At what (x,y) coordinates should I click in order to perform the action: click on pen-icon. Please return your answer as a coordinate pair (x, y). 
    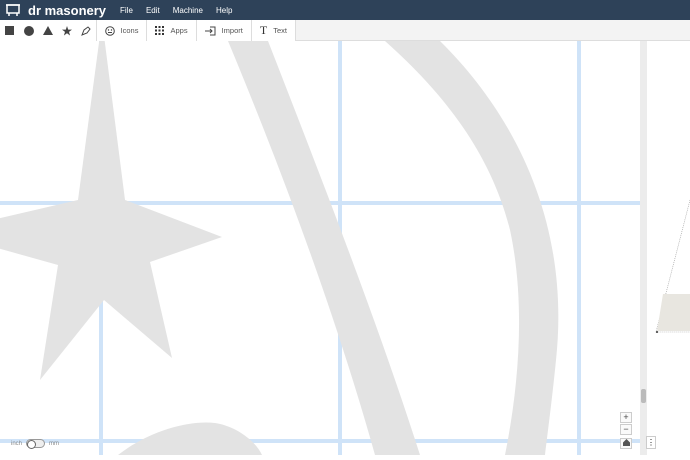
    Looking at the image, I should click on (86, 30).